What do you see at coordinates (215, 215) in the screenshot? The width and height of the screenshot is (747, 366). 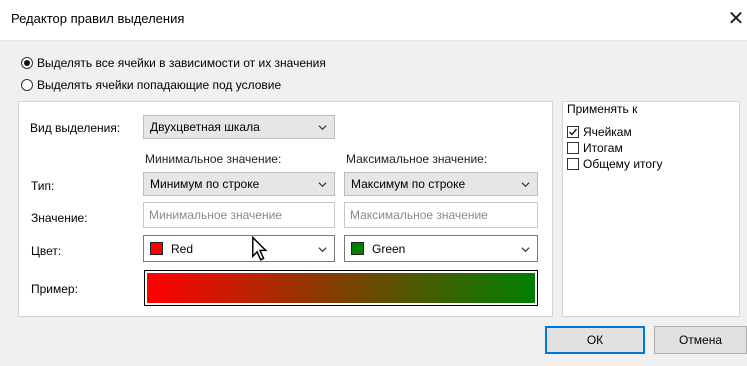 I see `min-value-placeholder: Минимальное значение` at bounding box center [215, 215].